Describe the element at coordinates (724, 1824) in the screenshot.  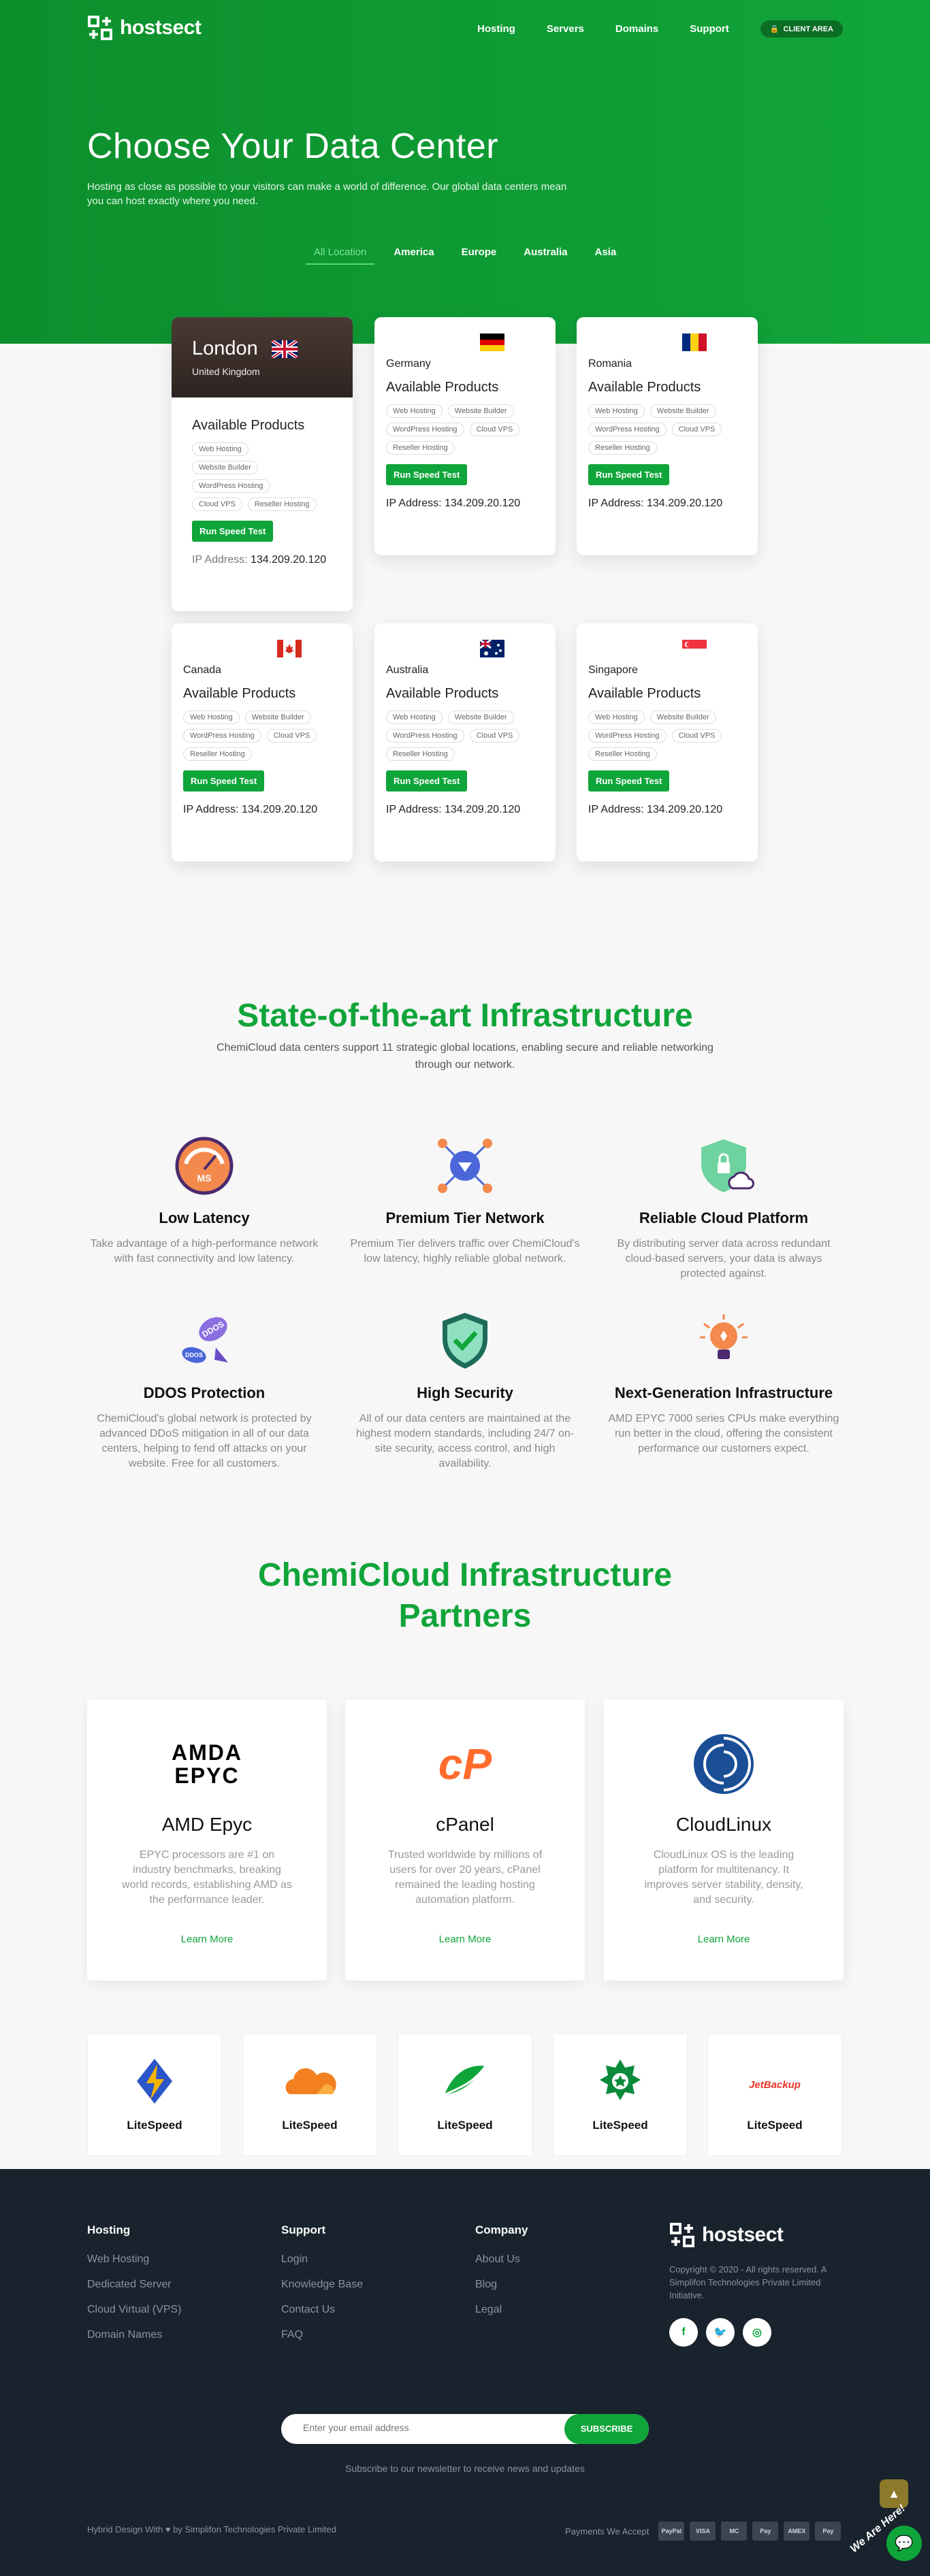
I see `partner-name: CloudLinux` at that location.